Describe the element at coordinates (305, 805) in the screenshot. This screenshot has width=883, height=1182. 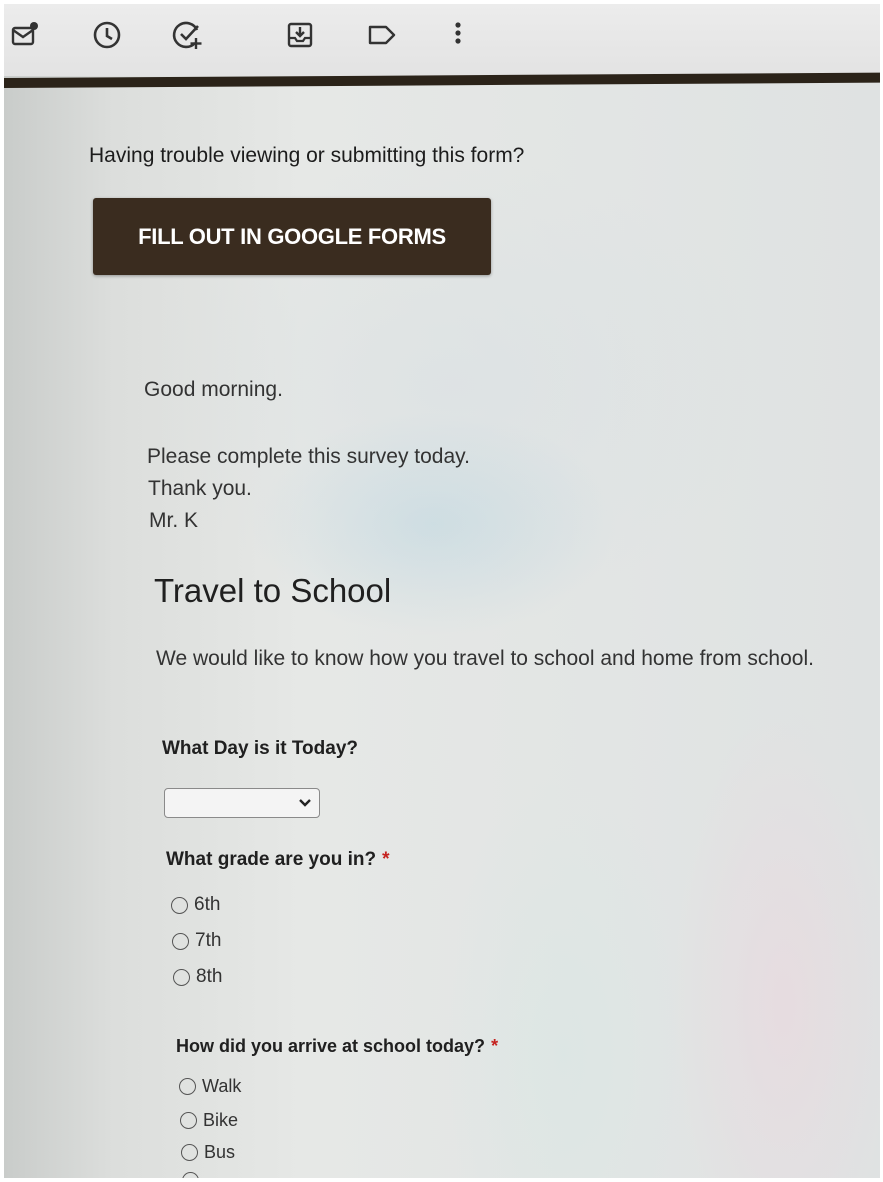
I see `chevron-down-icon` at that location.